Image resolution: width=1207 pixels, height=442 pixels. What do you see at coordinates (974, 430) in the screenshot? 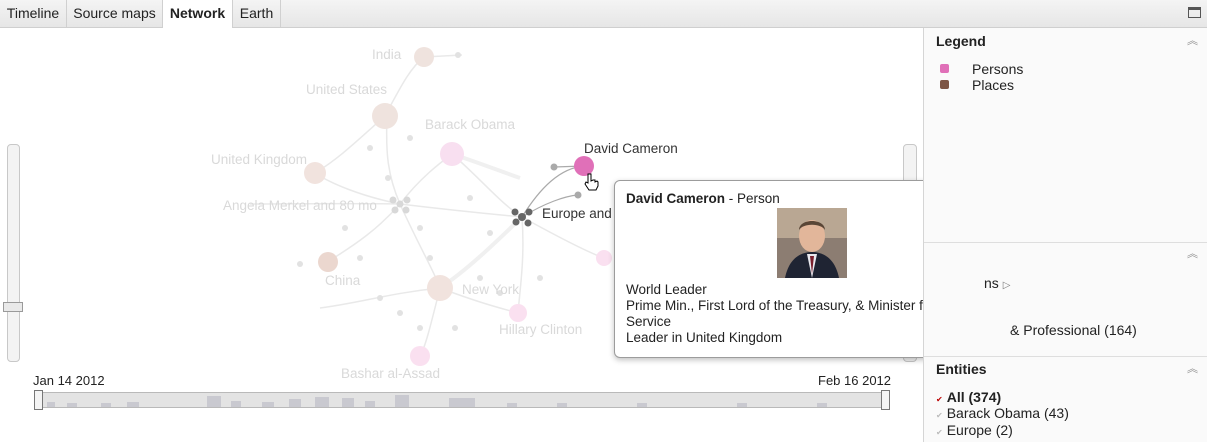
I see `entity-europe: ✔ Europe (2)` at bounding box center [974, 430].